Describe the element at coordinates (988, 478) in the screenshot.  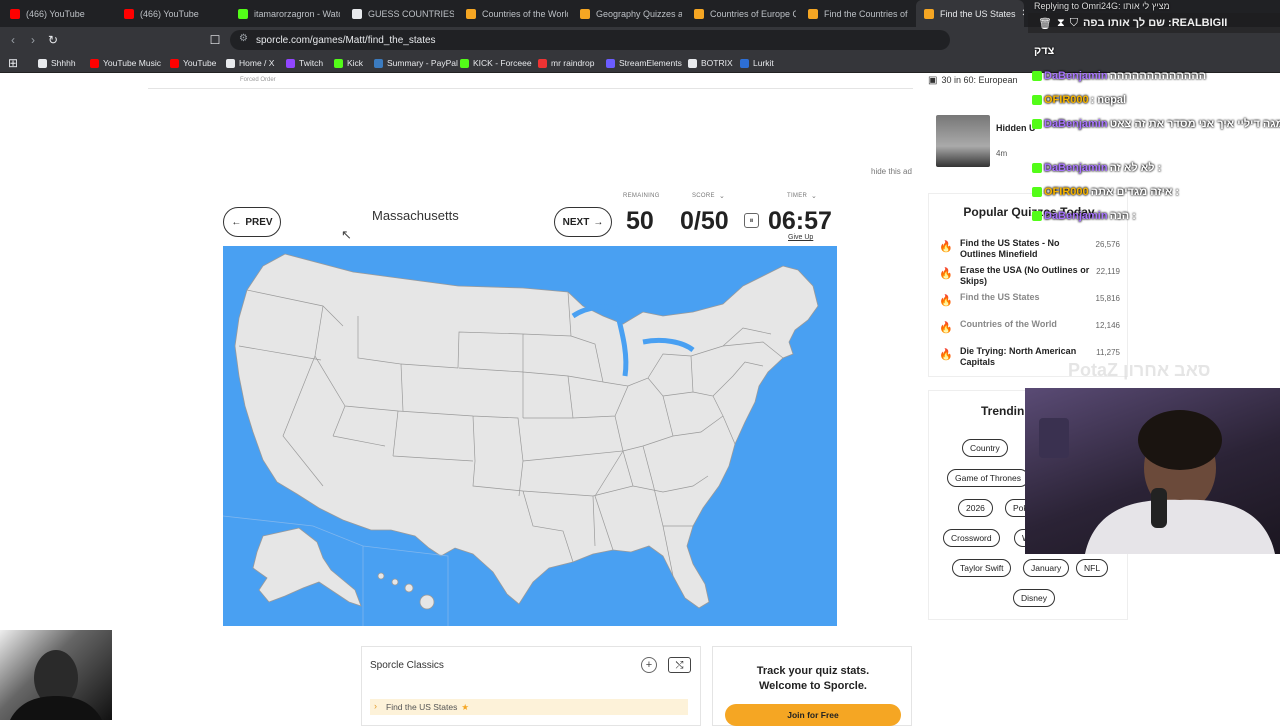
I see `trending-tag: Game of Thrones` at that location.